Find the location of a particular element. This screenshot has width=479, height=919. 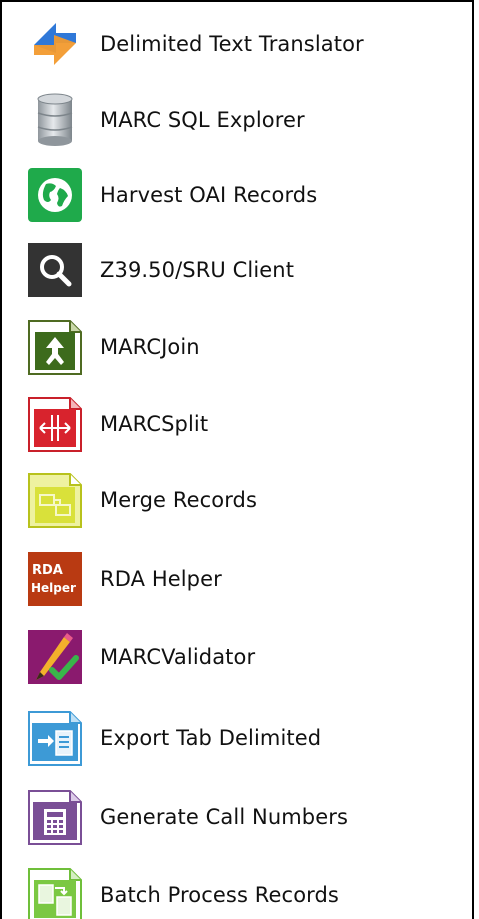

menu-item-label: Harvest OAI Records is located at coordinates (209, 195).